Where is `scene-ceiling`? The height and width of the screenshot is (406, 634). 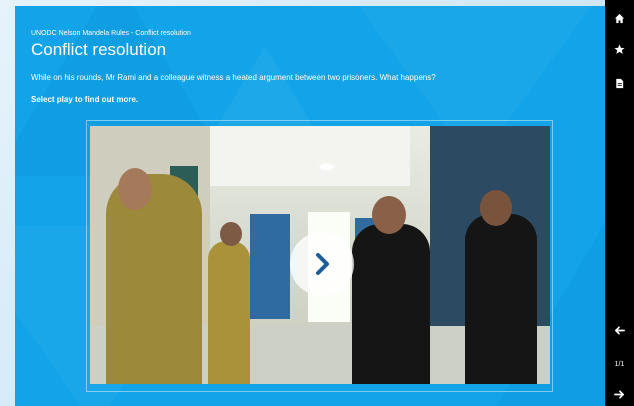
scene-ceiling is located at coordinates (310, 156).